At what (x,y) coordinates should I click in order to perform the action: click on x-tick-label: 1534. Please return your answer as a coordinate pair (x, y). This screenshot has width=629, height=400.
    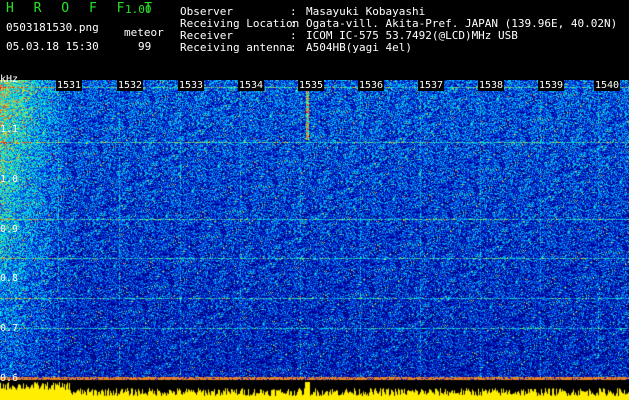
    Looking at the image, I should click on (251, 85).